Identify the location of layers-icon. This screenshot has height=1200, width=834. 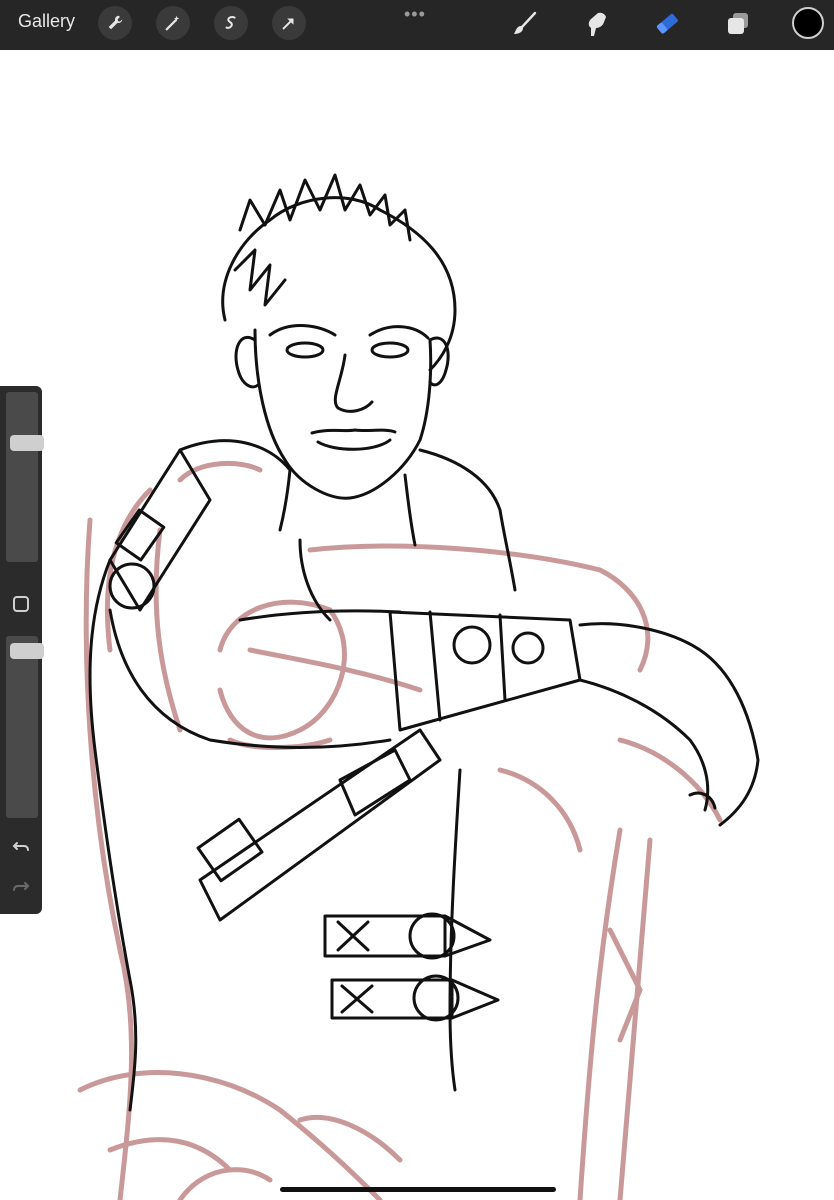
(738, 23).